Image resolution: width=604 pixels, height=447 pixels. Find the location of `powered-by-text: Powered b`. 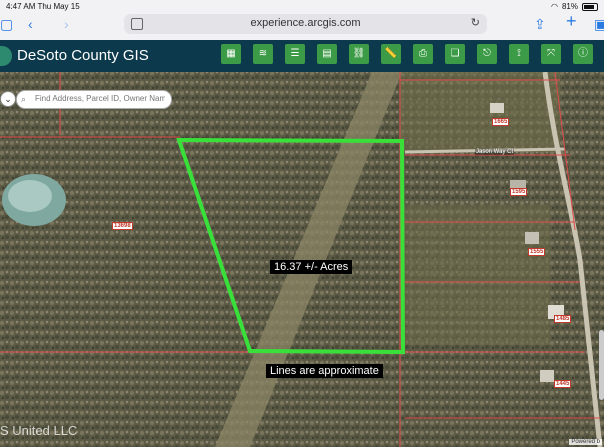

powered-by-text: Powered b is located at coordinates (585, 442).